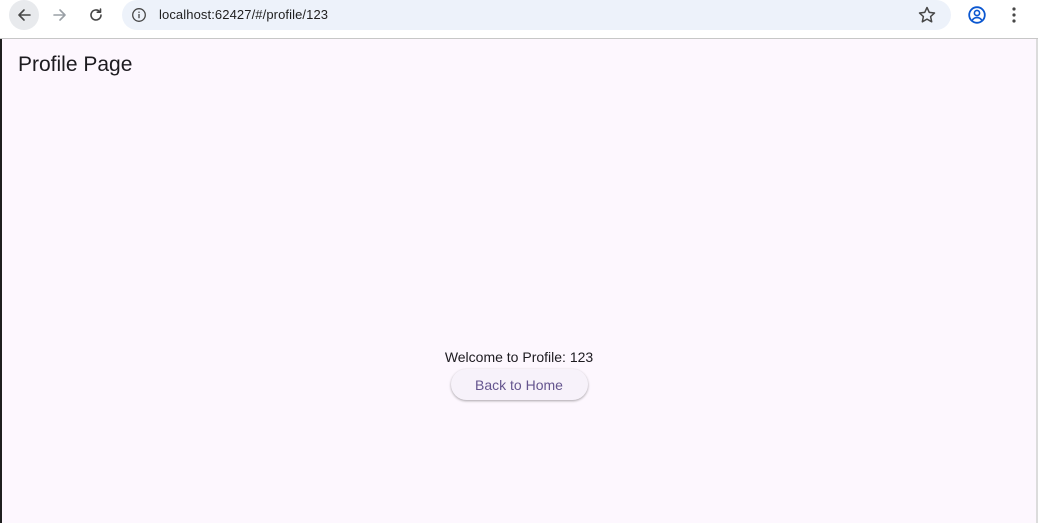 The image size is (1038, 523). What do you see at coordinates (927, 15) in the screenshot?
I see `star-icon` at bounding box center [927, 15].